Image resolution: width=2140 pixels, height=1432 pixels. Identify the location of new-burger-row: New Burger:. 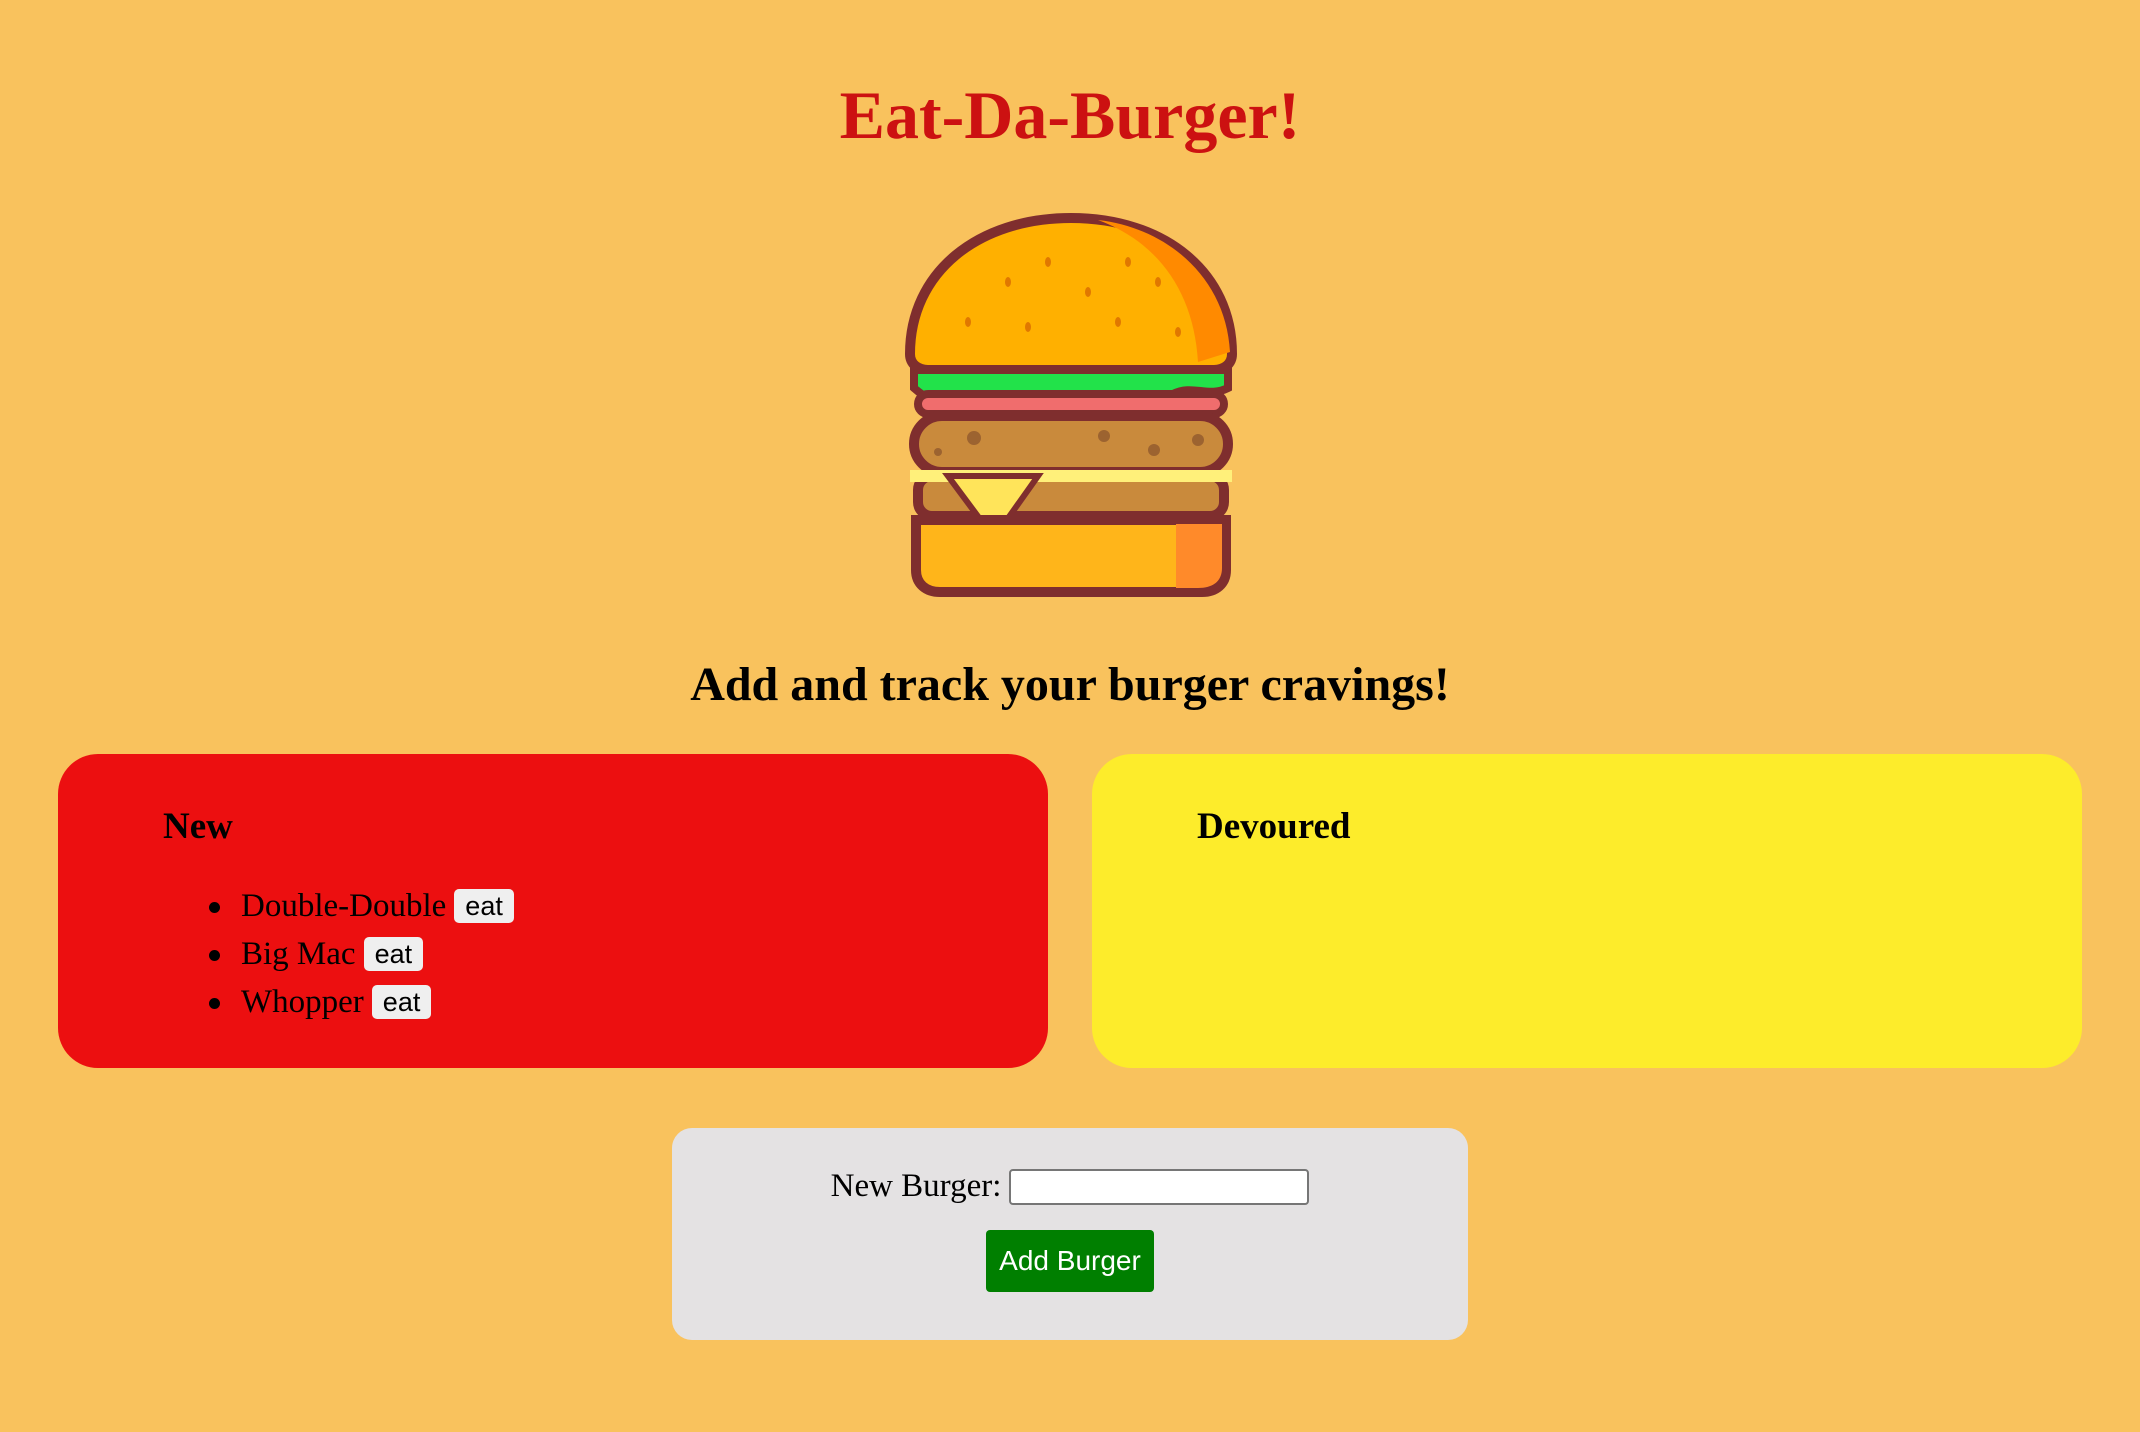
(1070, 1186).